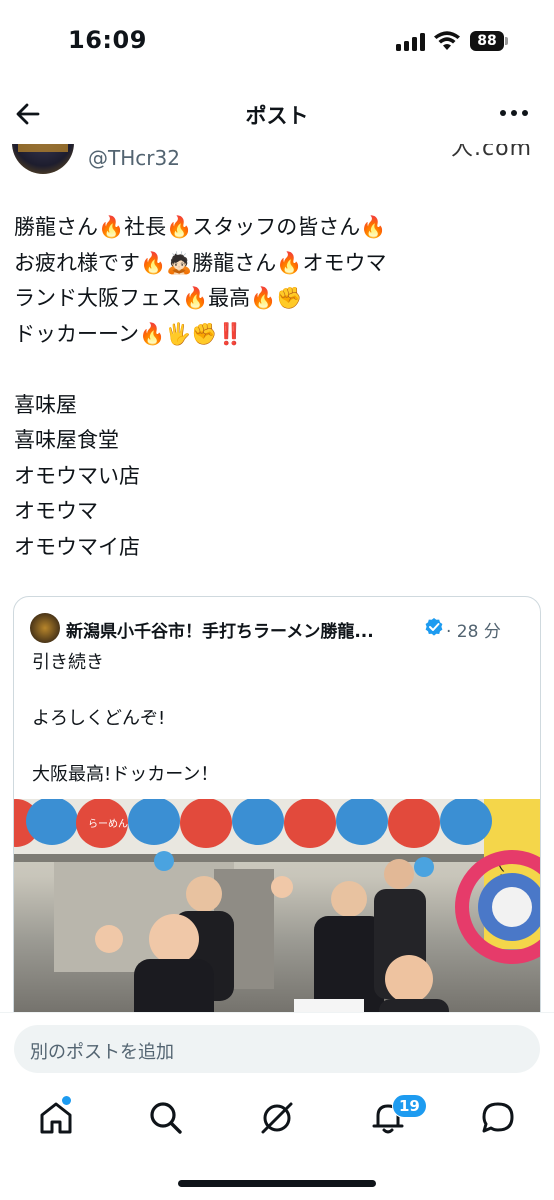 Image resolution: width=554 pixels, height=1200 pixels. I want to click on bottom-tab-bar: 19, so click(277, 1145).